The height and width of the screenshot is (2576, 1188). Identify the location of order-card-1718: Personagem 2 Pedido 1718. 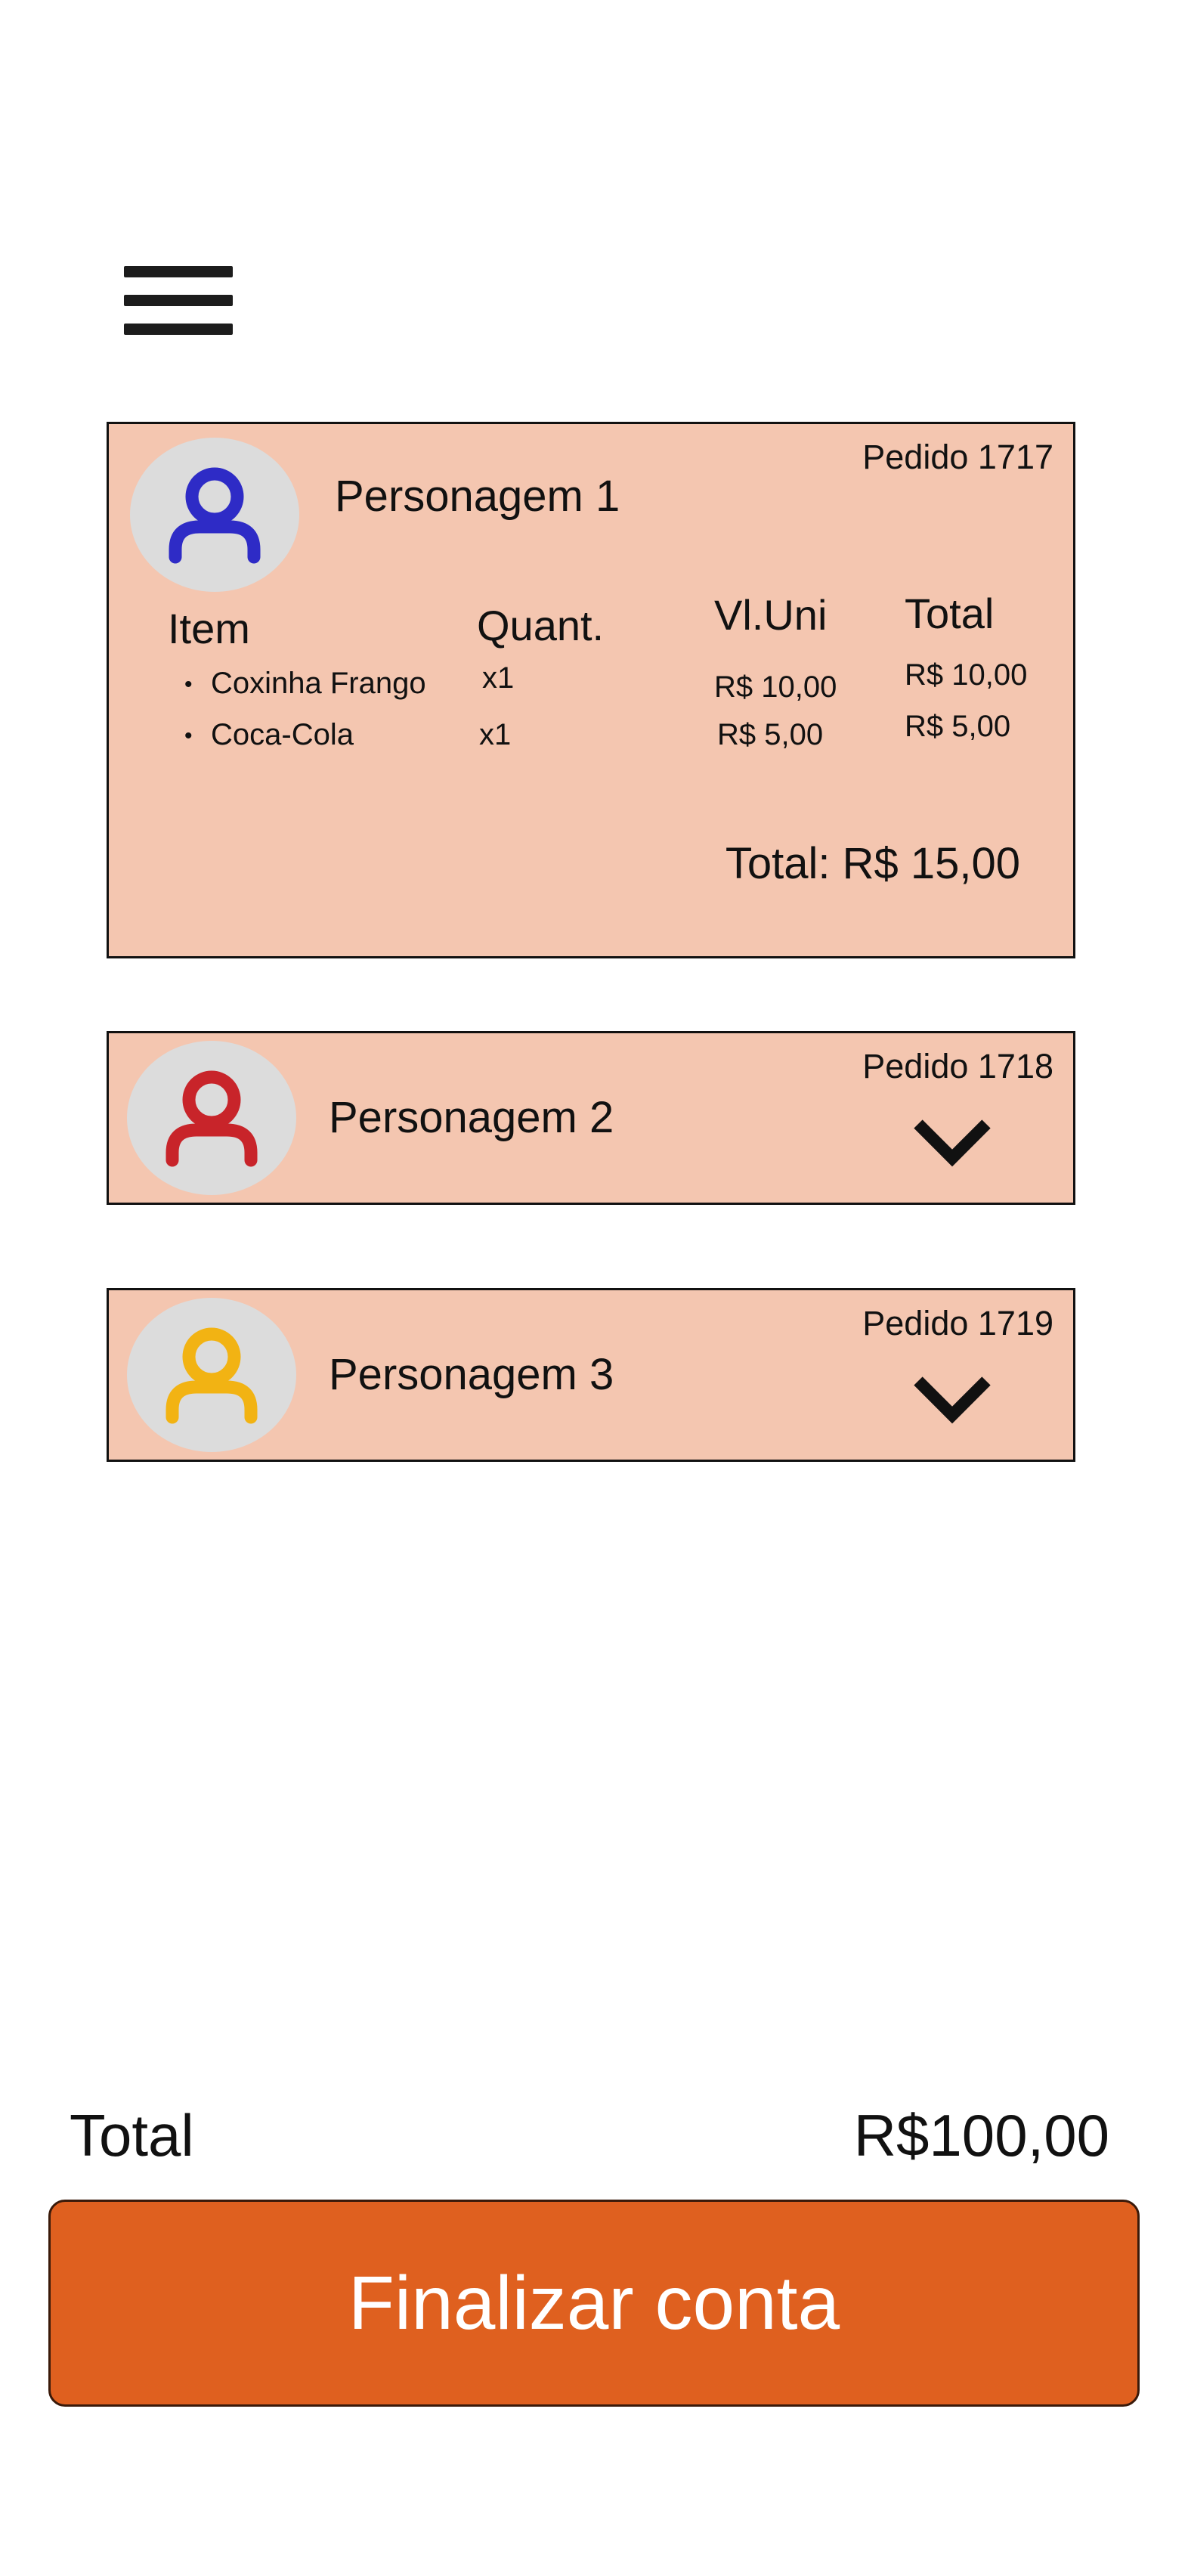
(591, 1118).